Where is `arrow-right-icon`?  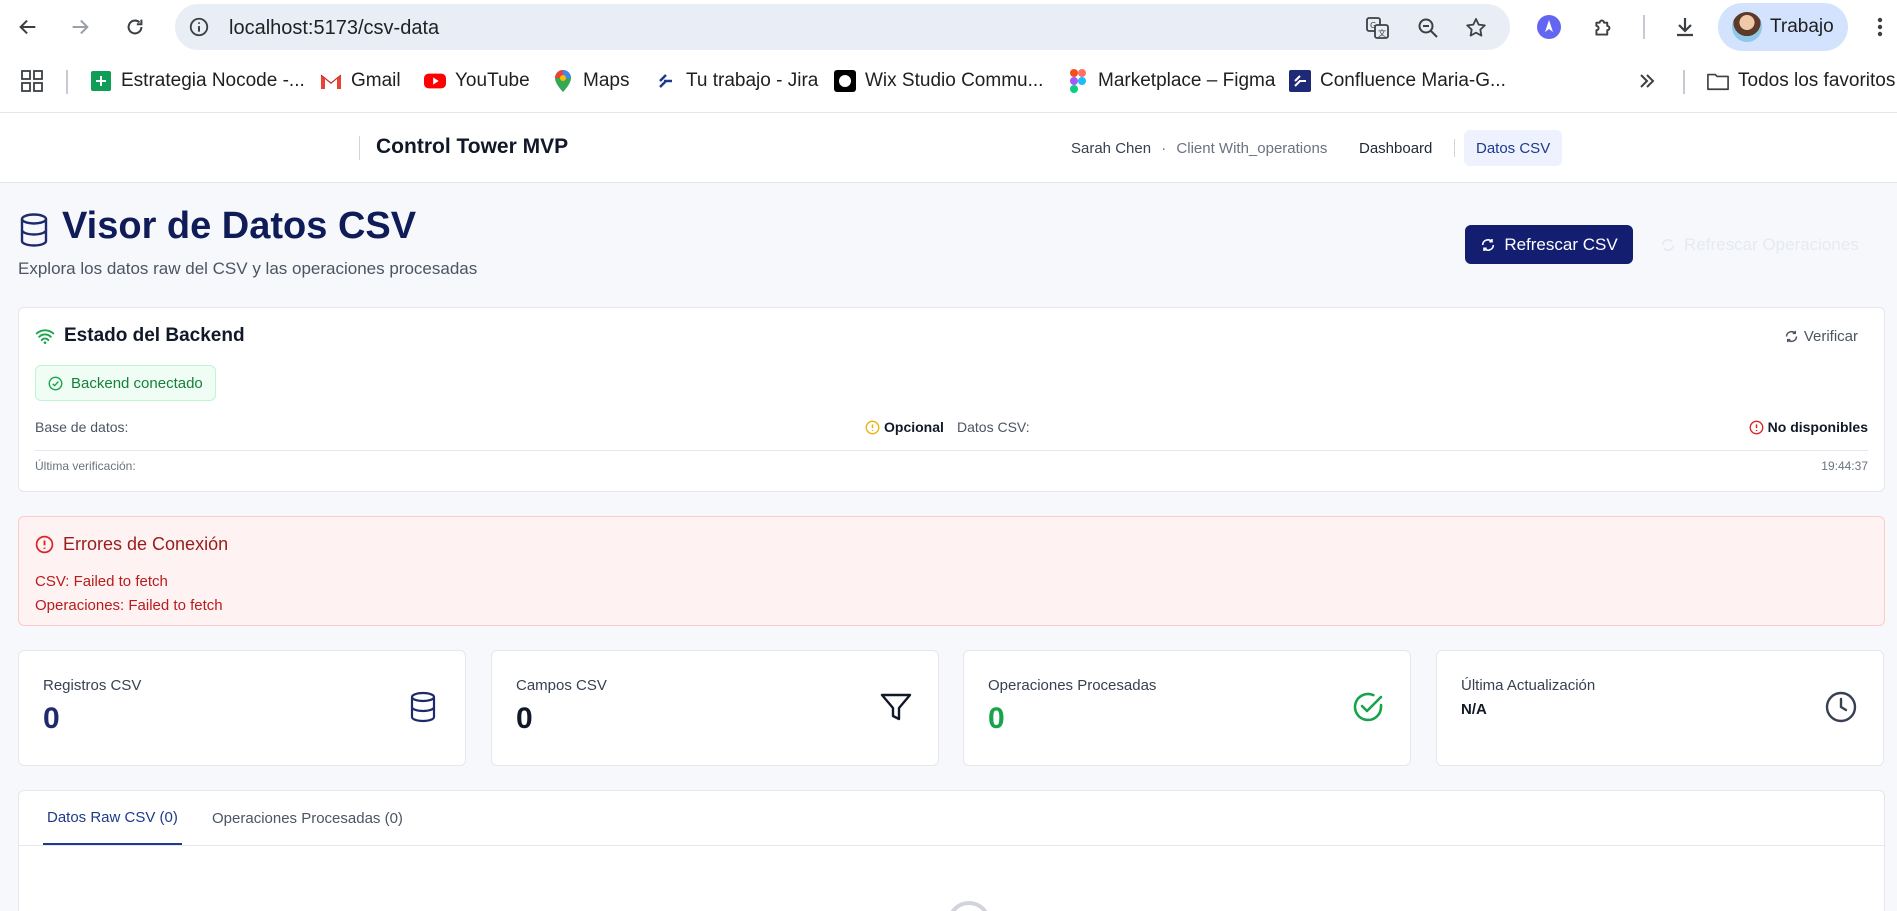 arrow-right-icon is located at coordinates (80, 27).